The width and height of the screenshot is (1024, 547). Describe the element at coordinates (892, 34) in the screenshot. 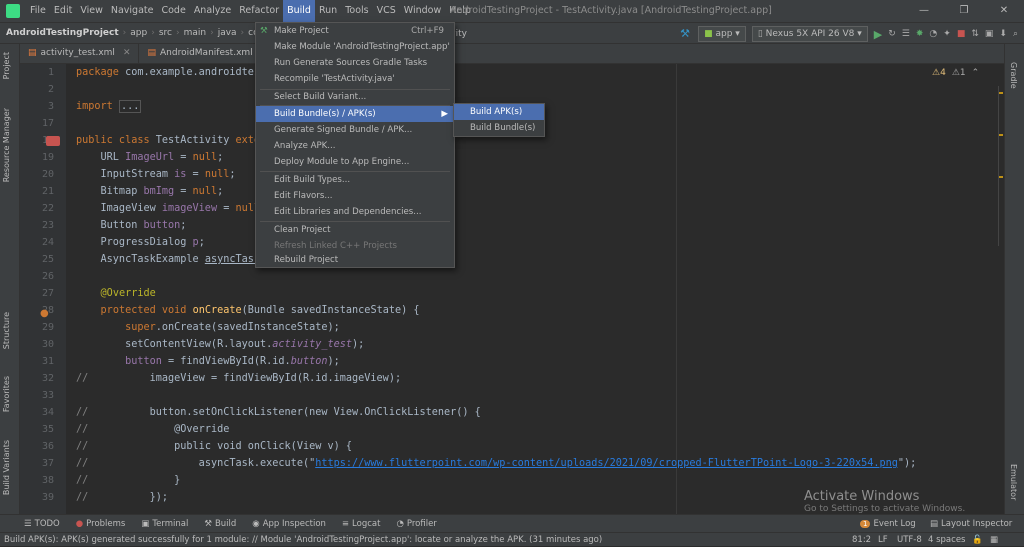

I see `rerun-icon: ↻` at that location.